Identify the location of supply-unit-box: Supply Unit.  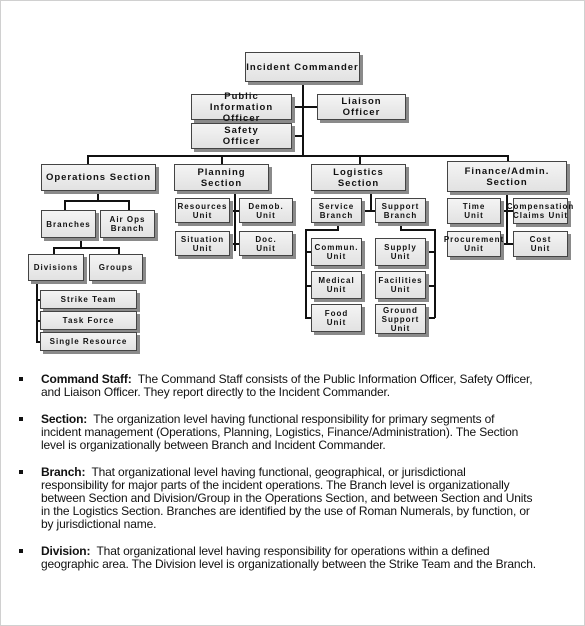
(400, 252).